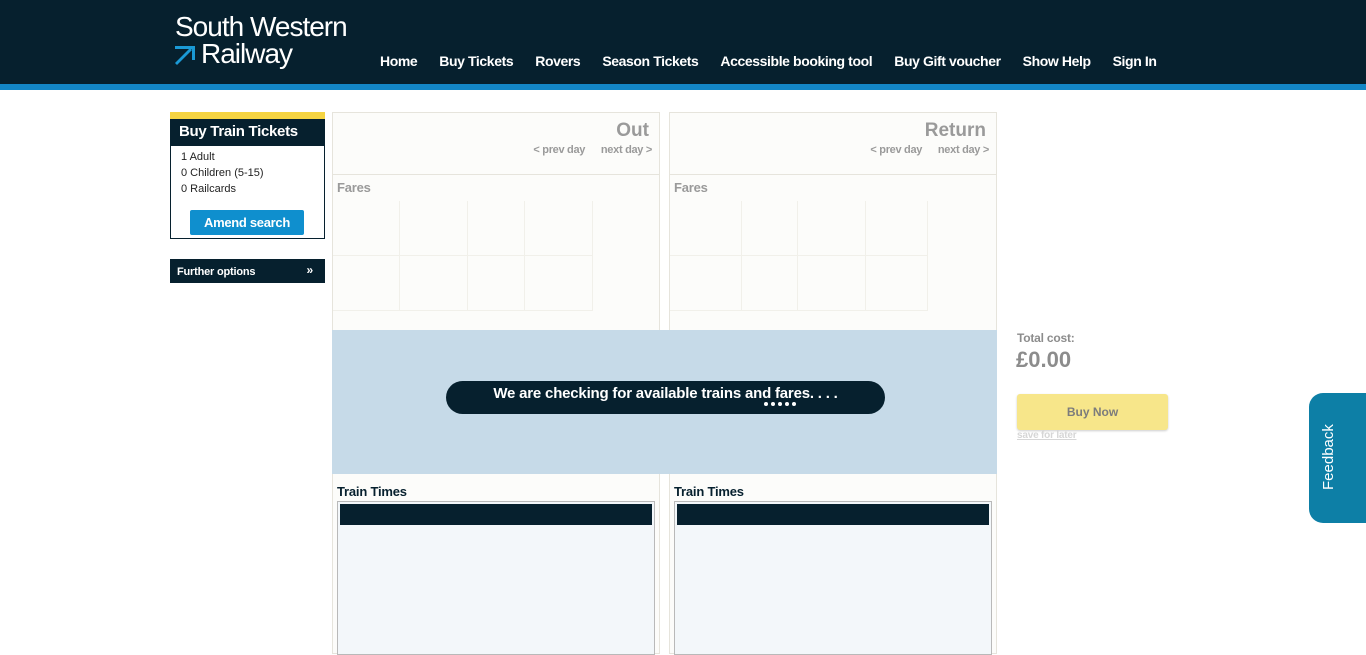 The width and height of the screenshot is (1366, 655). What do you see at coordinates (709, 491) in the screenshot?
I see `return-train-times-label: Train Times` at bounding box center [709, 491].